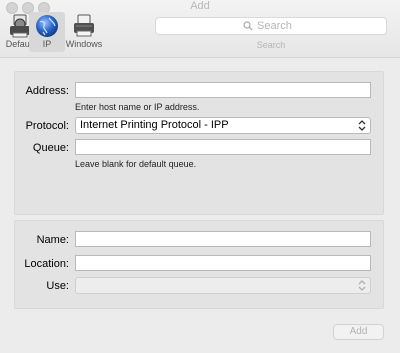 The image size is (400, 353). I want to click on address-hint: Enter host name or IP address., so click(137, 107).